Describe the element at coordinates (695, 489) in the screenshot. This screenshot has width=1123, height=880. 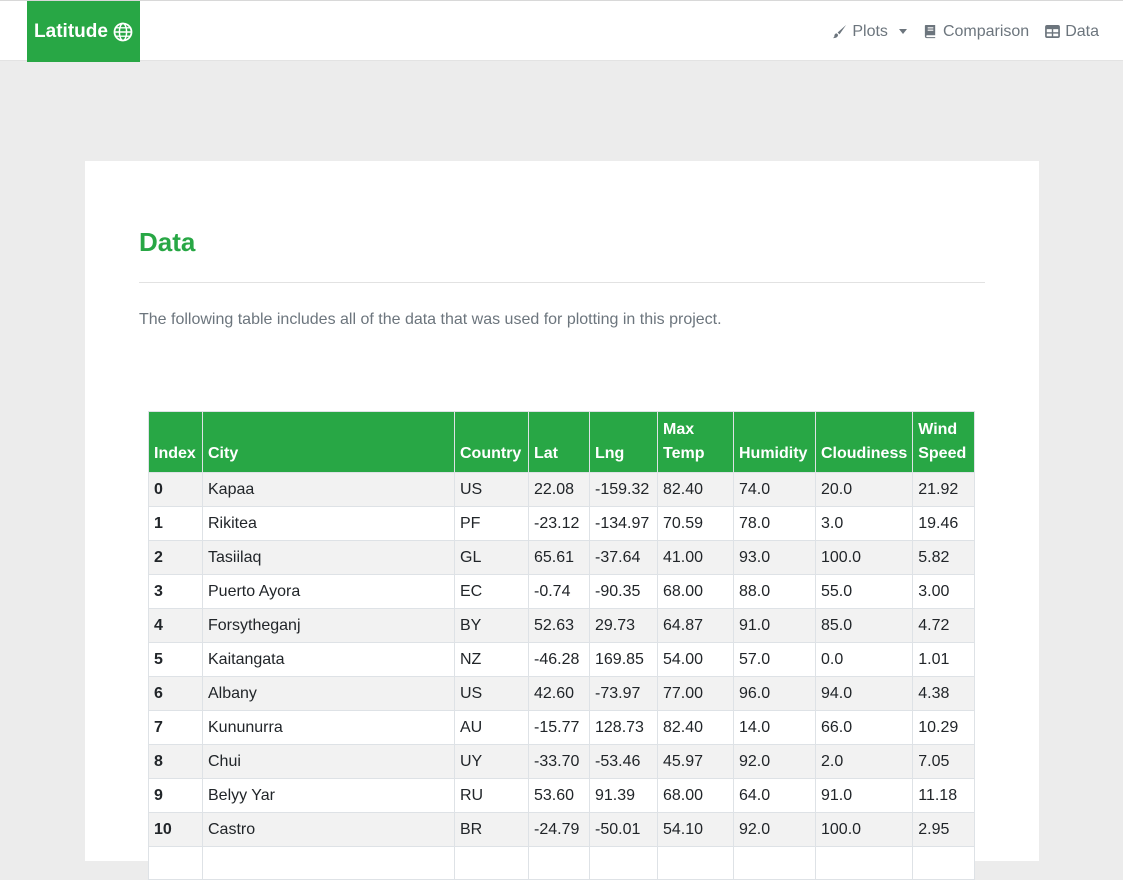
I see `table-cell: 82.40` at that location.